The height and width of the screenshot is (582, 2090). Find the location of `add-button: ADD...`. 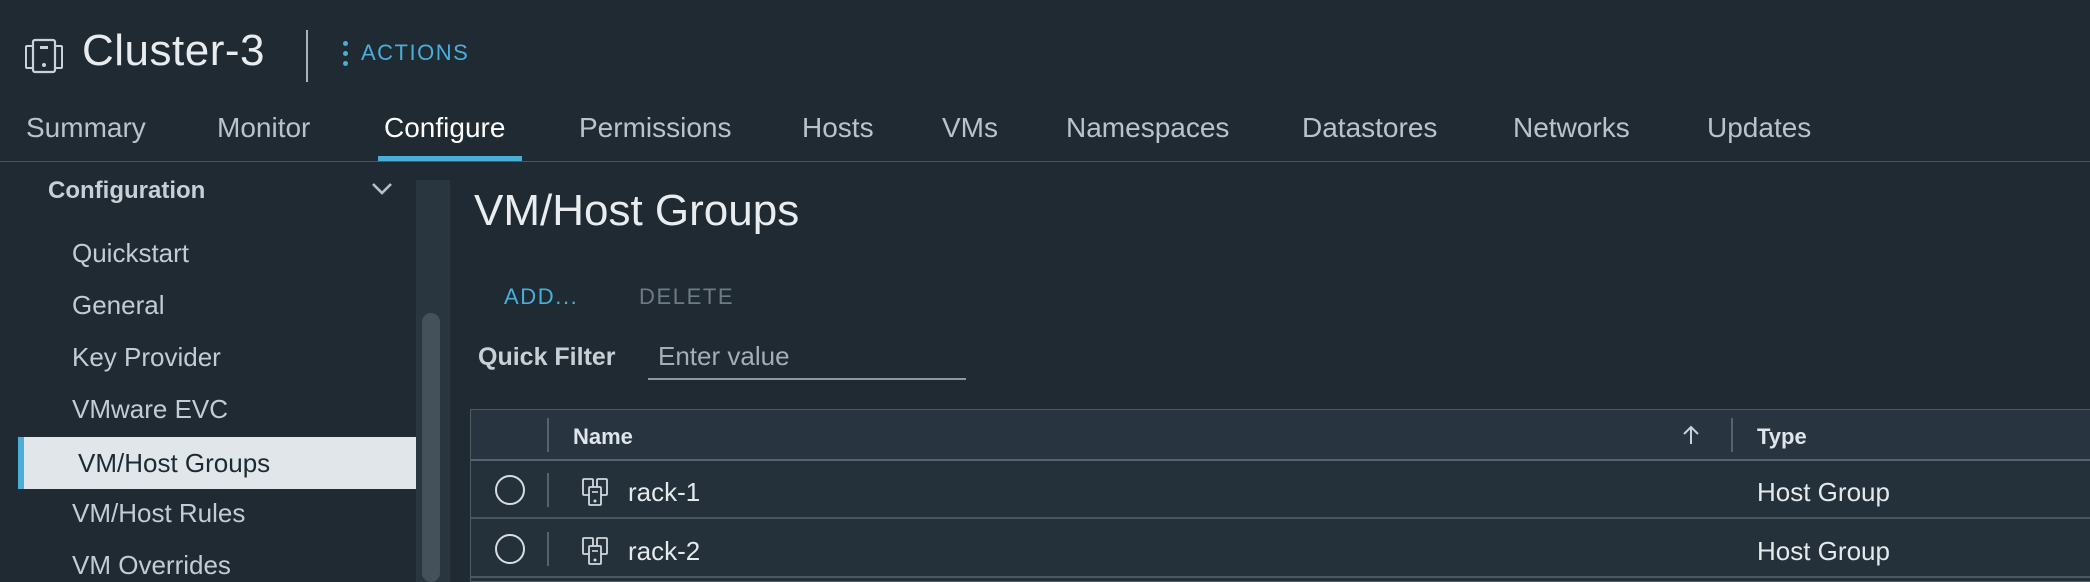

add-button: ADD... is located at coordinates (541, 297).